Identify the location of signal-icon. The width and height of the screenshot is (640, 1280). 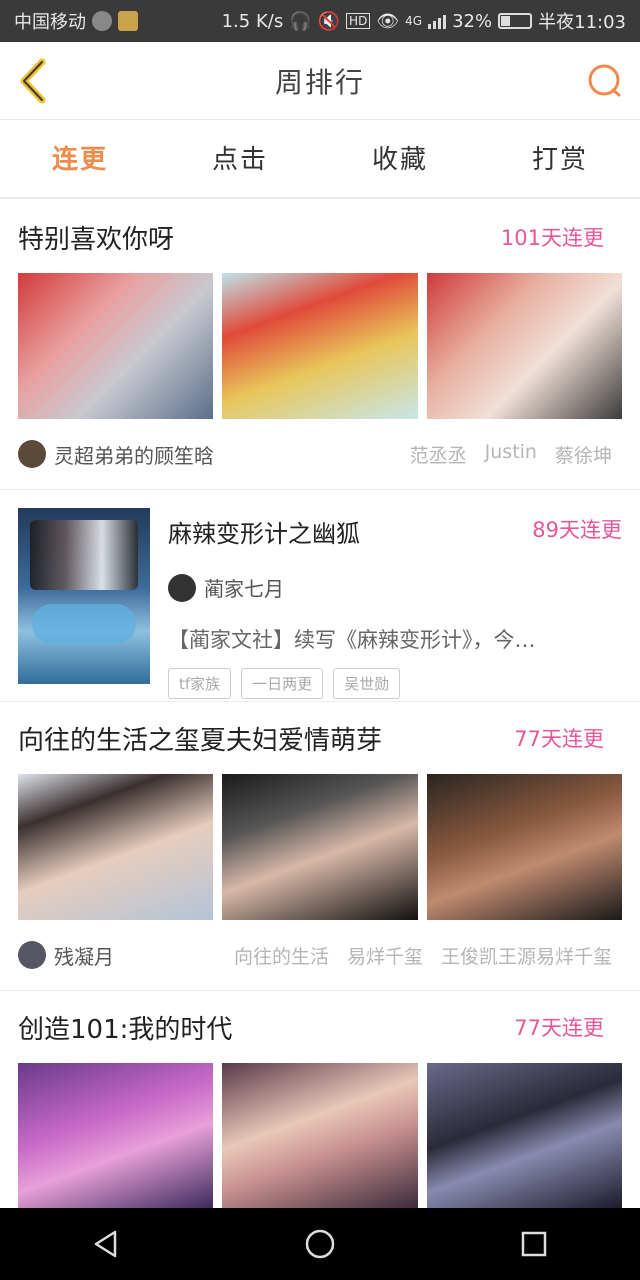
(437, 21).